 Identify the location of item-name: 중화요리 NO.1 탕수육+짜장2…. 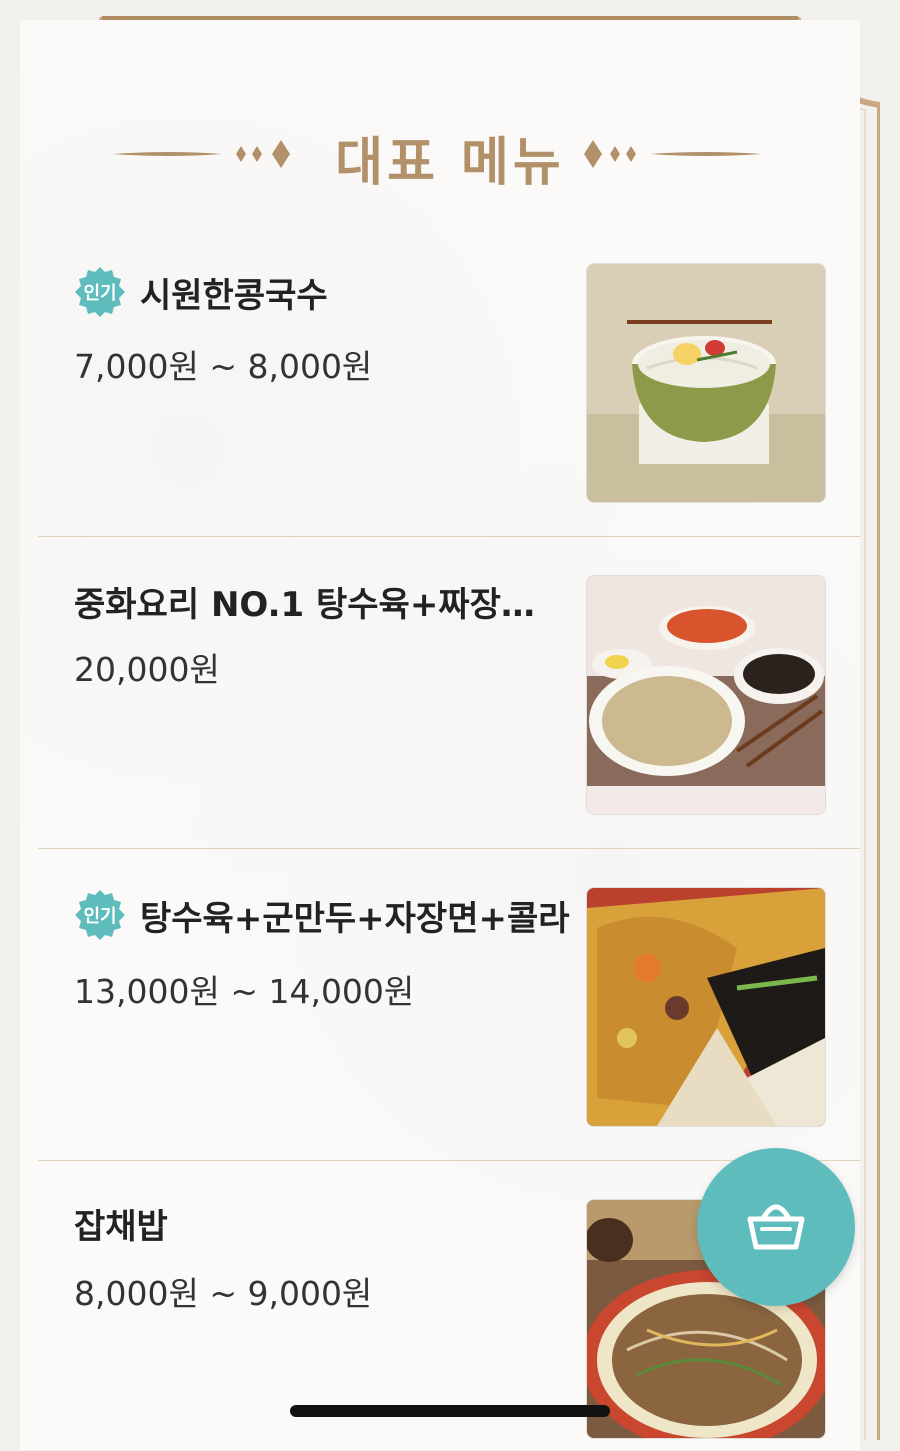
(314, 605).